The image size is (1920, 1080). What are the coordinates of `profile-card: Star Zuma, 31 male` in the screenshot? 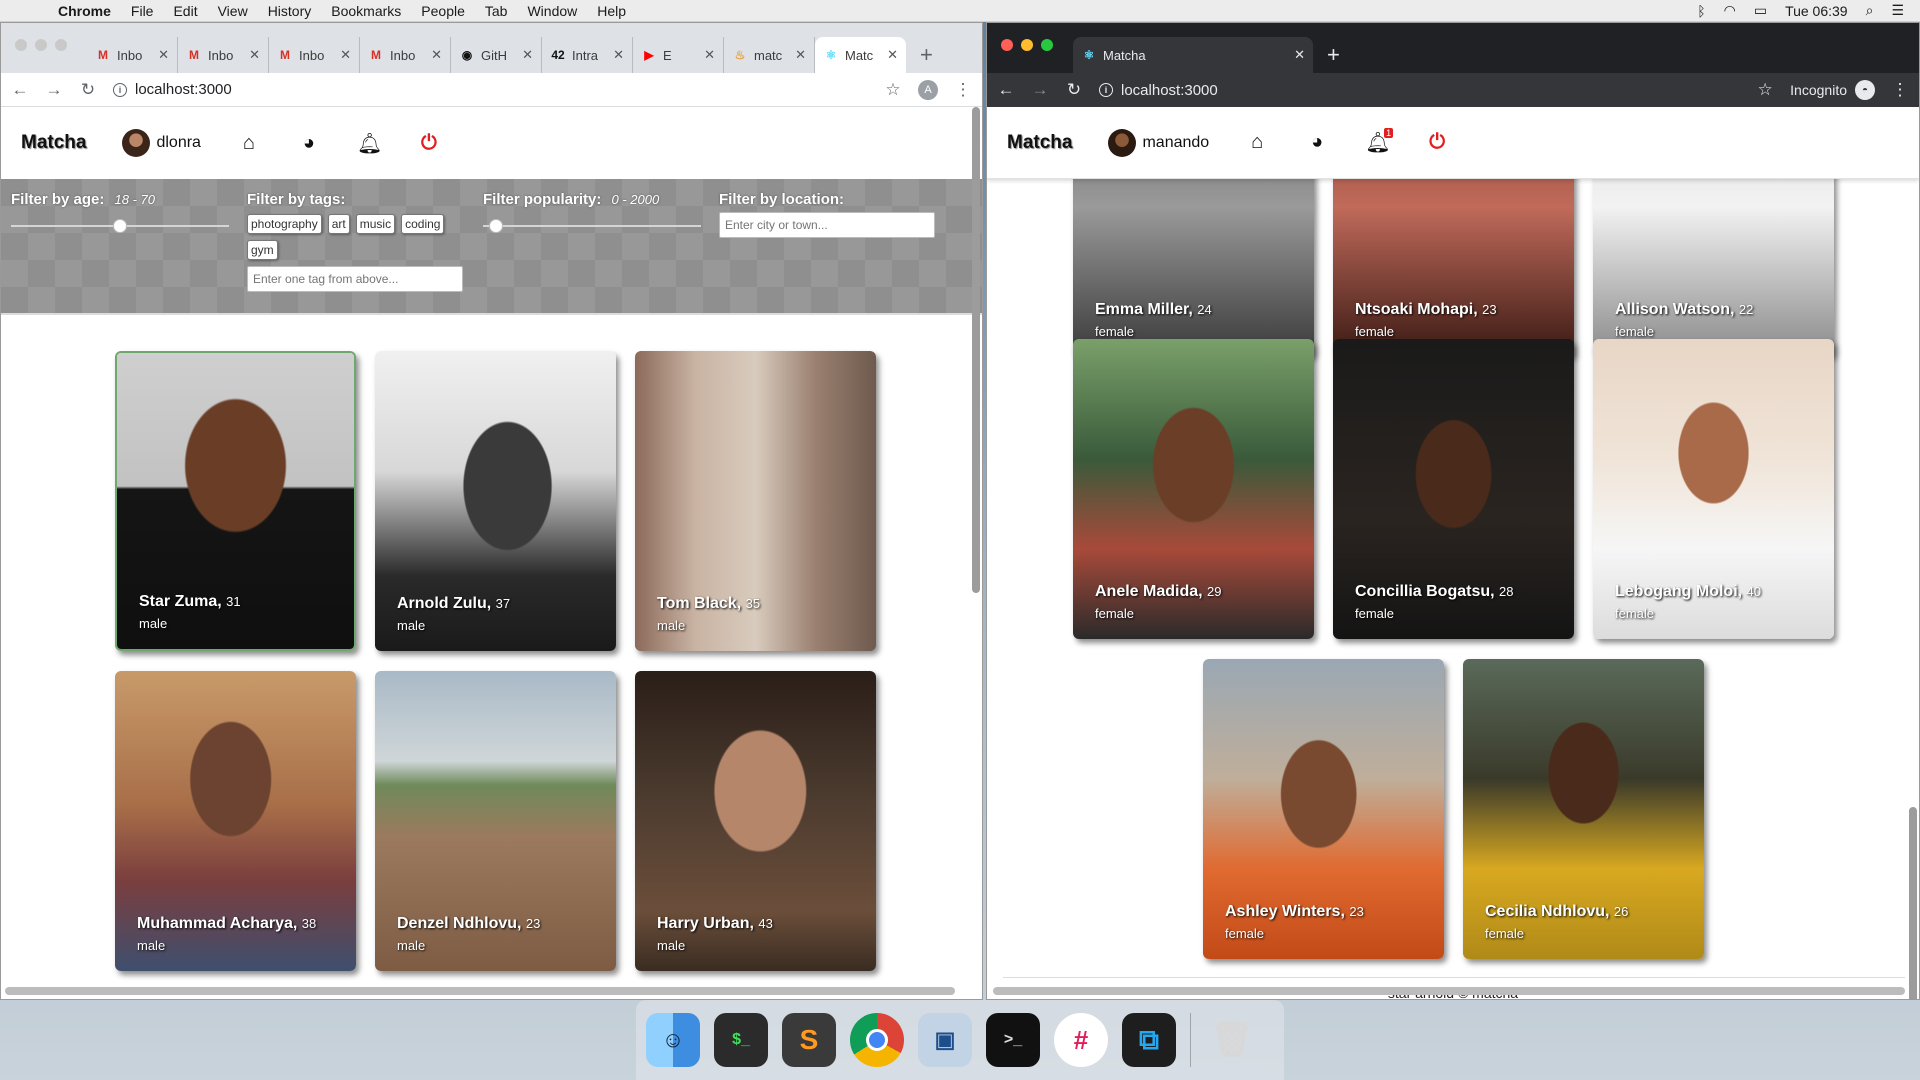 It's located at (235, 501).